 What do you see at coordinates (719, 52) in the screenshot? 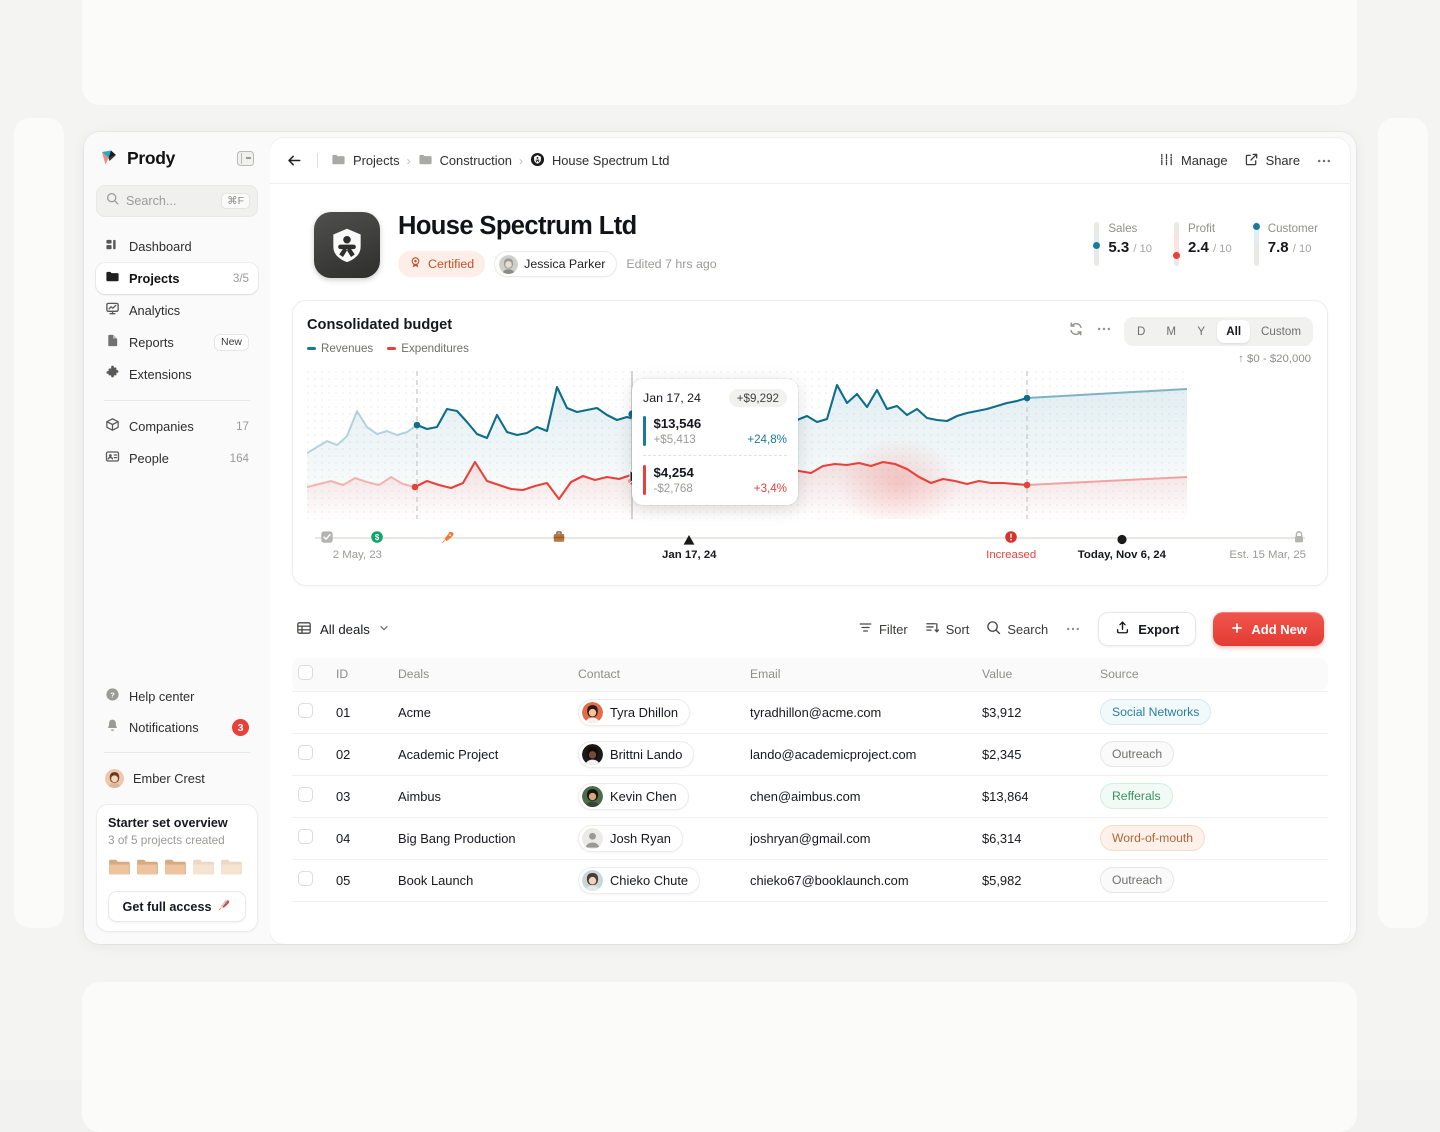
I see `decorative-card-top` at bounding box center [719, 52].